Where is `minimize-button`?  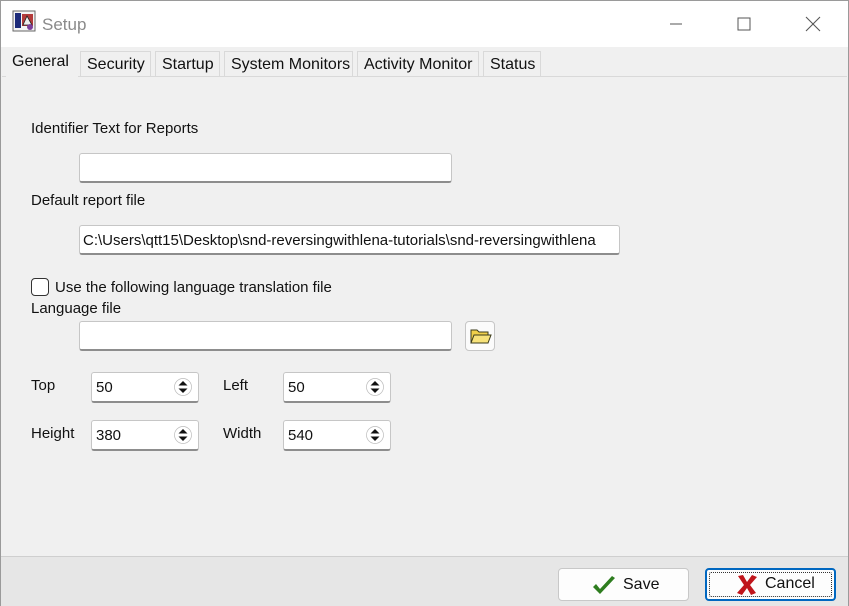
minimize-button is located at coordinates (676, 24).